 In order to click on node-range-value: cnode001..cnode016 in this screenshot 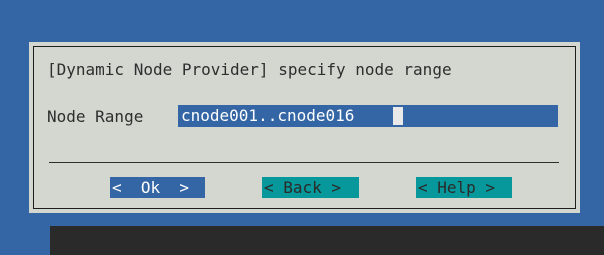, I will do `click(268, 115)`.